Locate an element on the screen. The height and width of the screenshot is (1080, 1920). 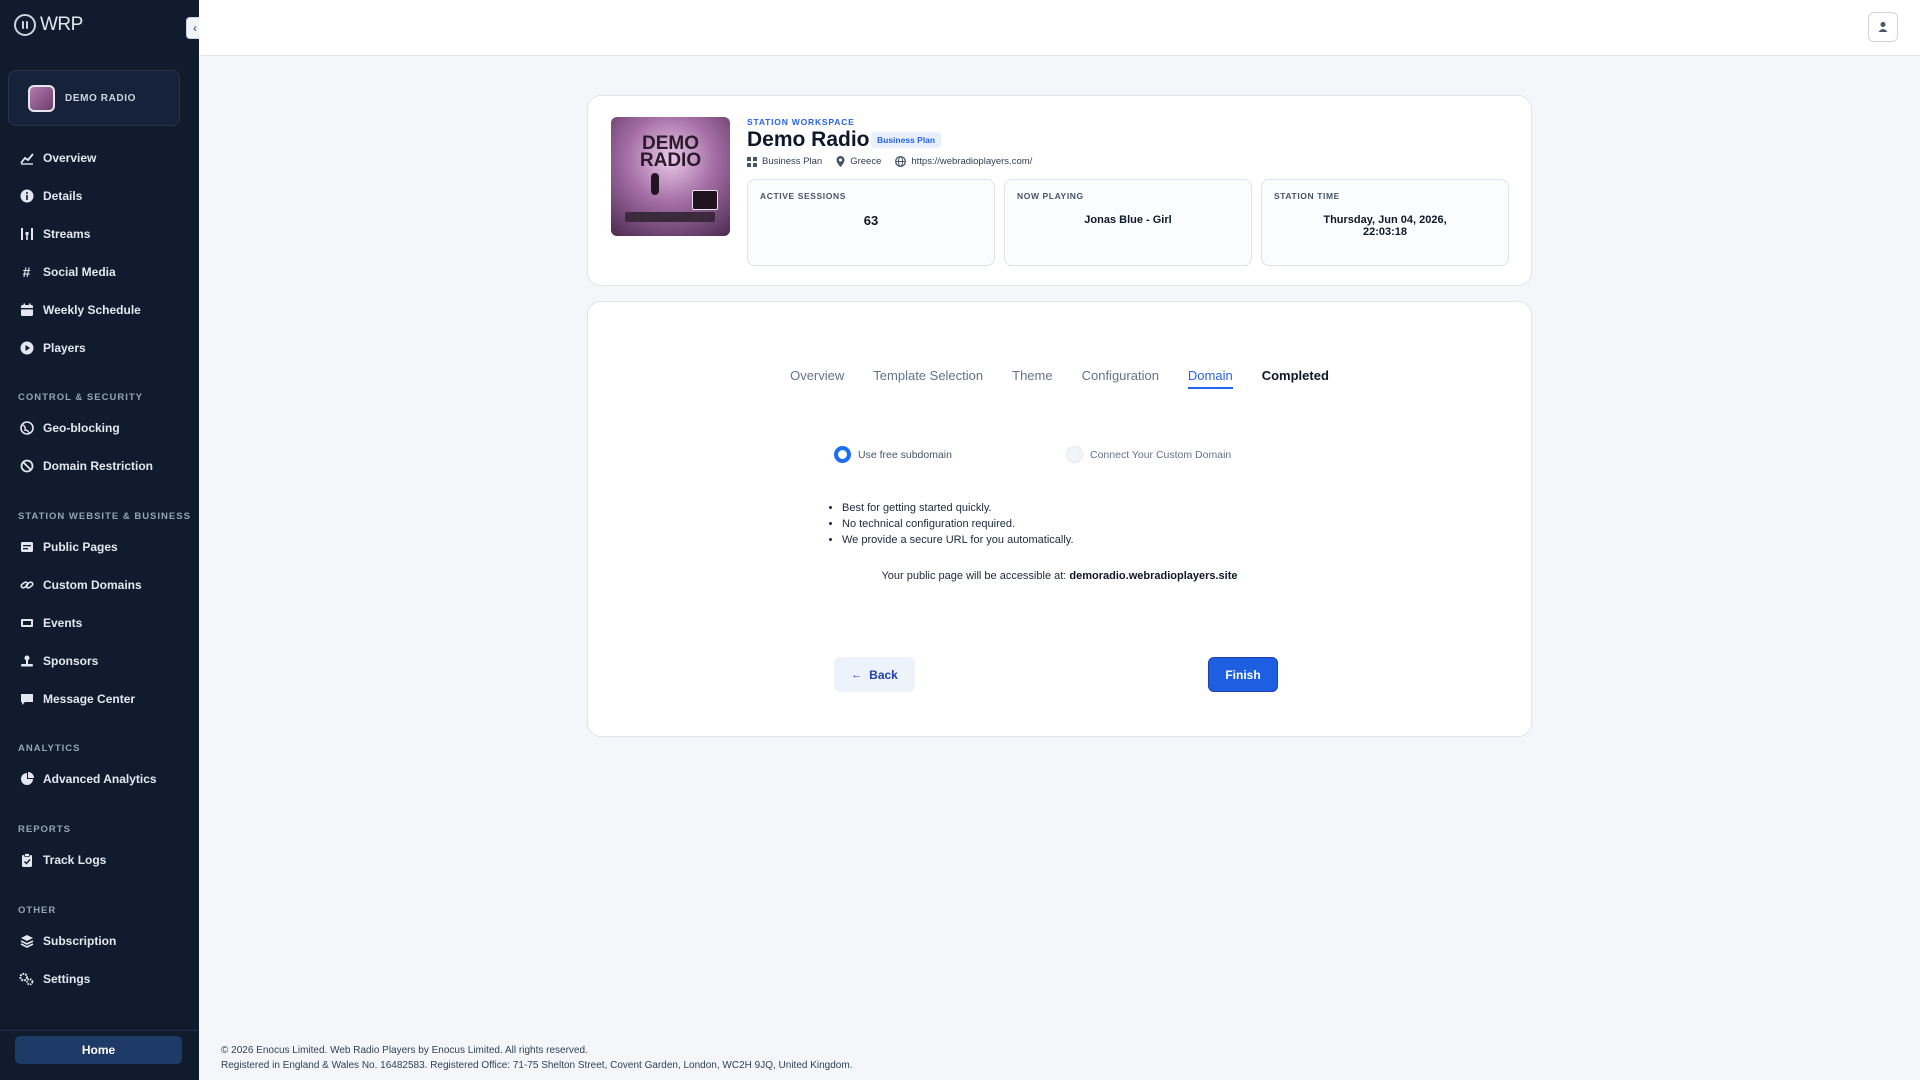
sidebar-item-players: Players is located at coordinates (52, 348).